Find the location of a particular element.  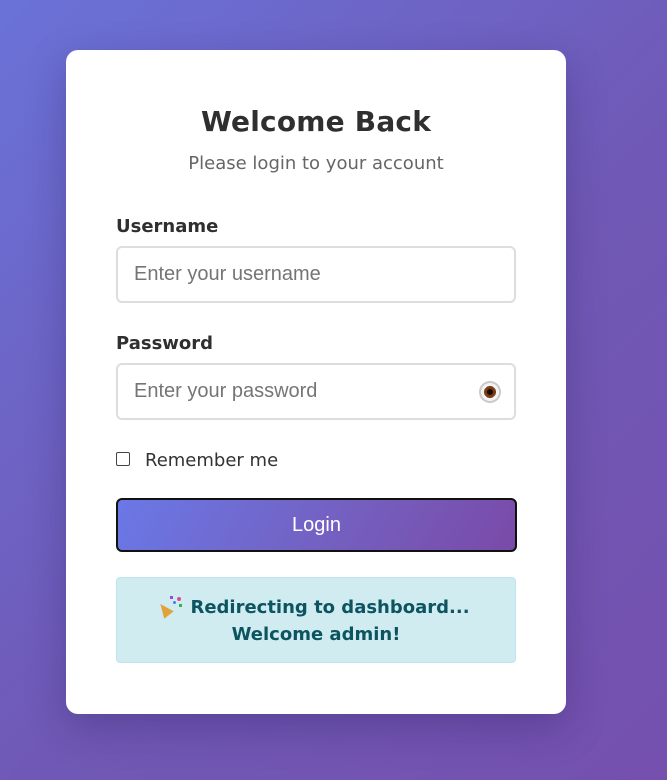

password-input is located at coordinates (316, 391).